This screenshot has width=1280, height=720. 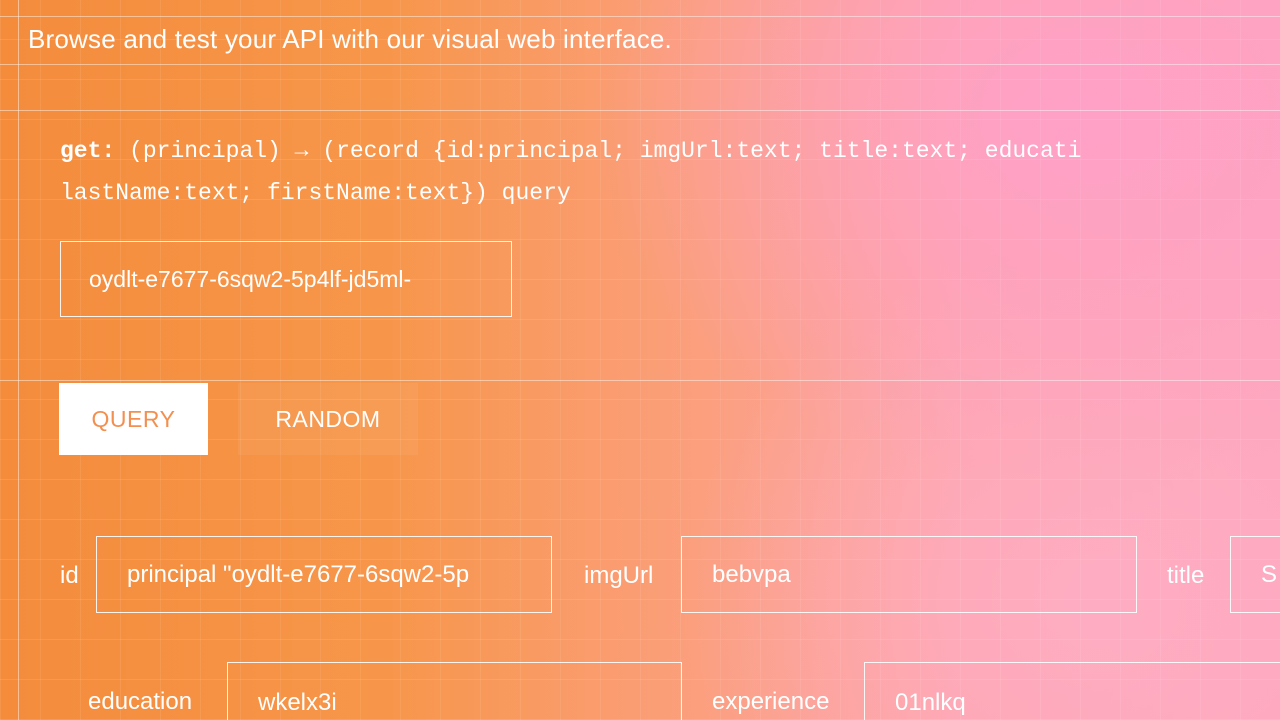 I want to click on field-label-education: education, so click(x=140, y=701).